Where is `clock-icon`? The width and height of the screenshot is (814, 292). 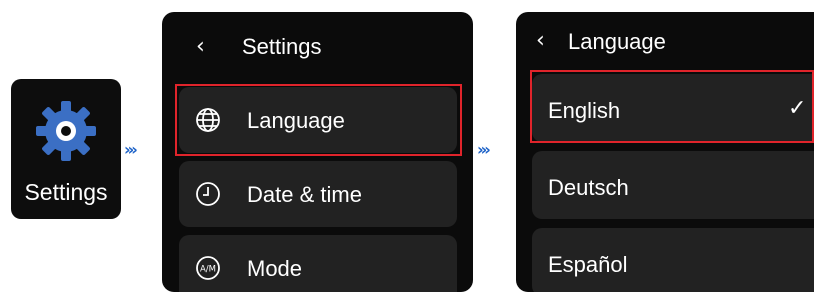 clock-icon is located at coordinates (208, 194).